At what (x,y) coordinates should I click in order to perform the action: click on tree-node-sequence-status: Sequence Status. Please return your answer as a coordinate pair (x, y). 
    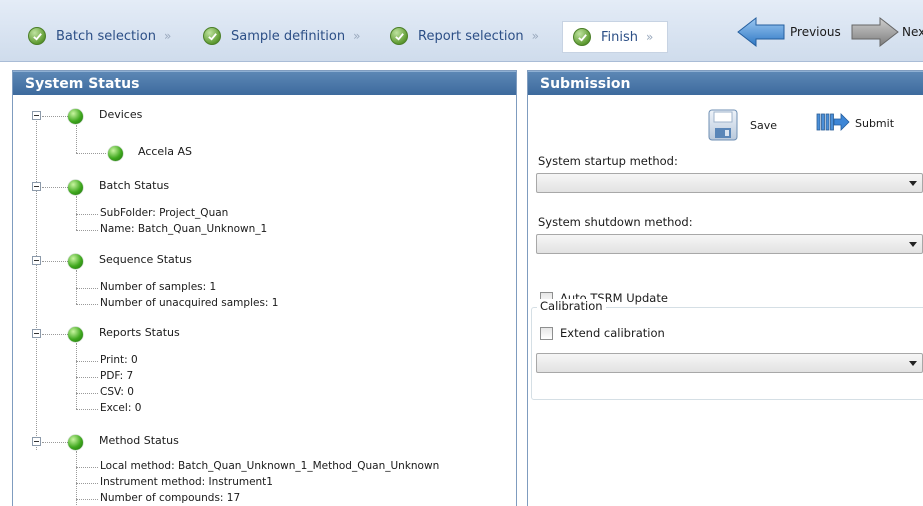
    Looking at the image, I should click on (145, 259).